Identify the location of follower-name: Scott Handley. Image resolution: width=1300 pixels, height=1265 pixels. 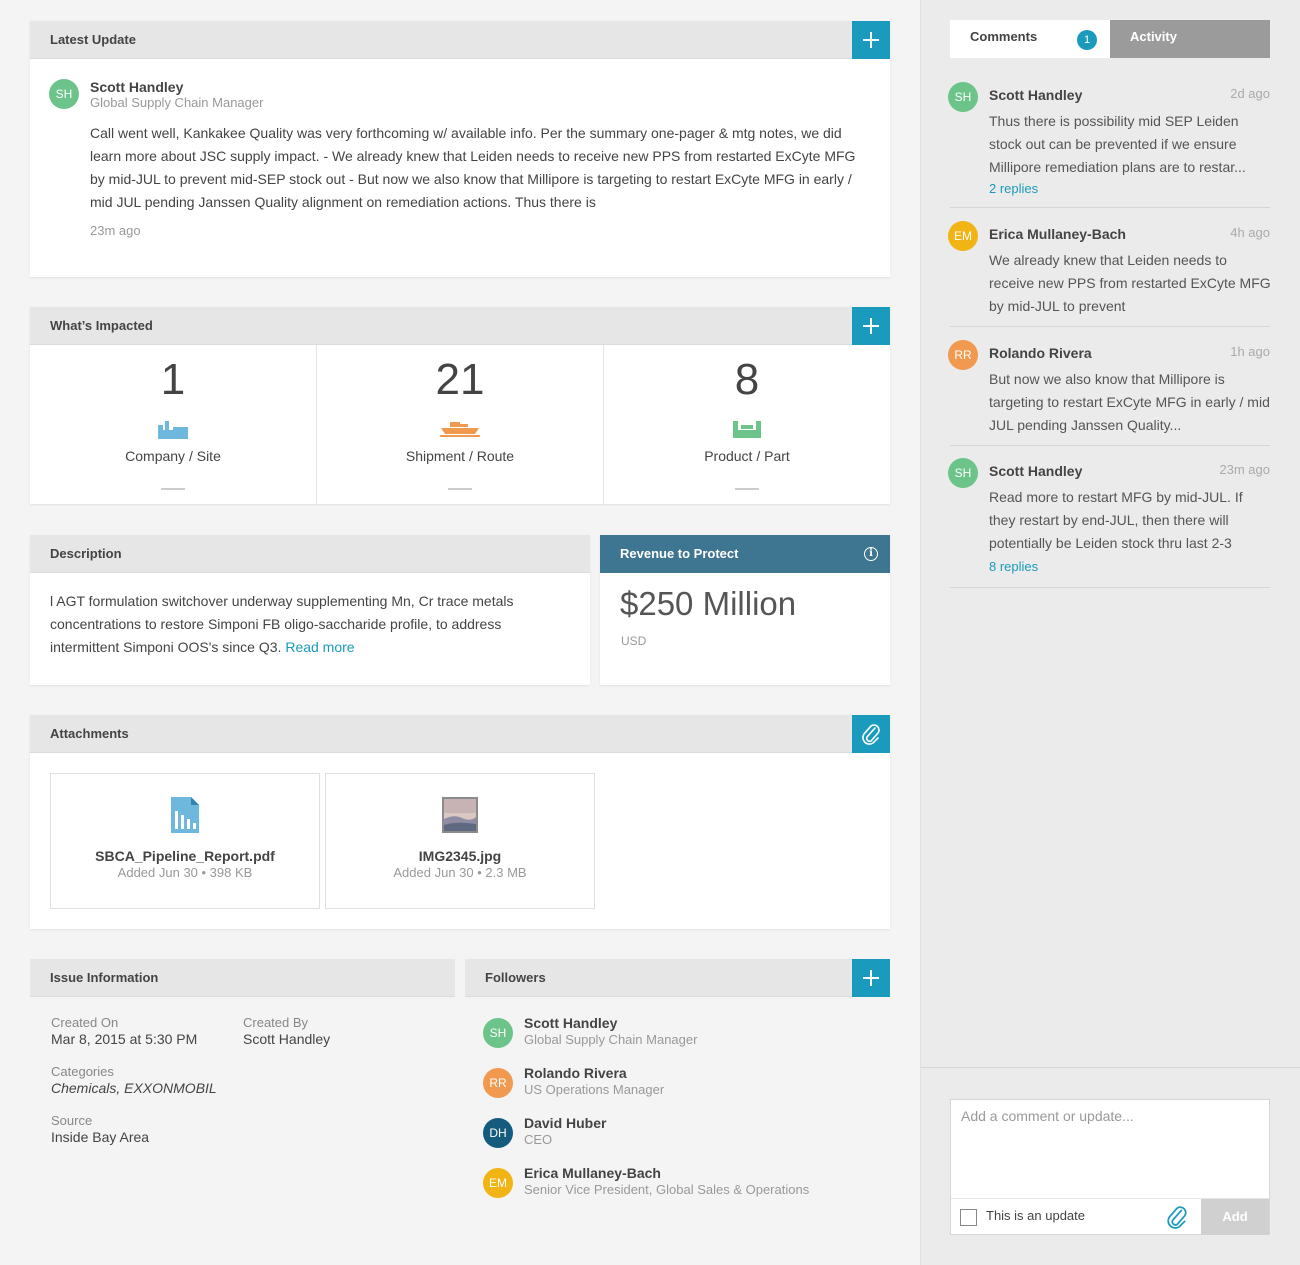
(571, 1023).